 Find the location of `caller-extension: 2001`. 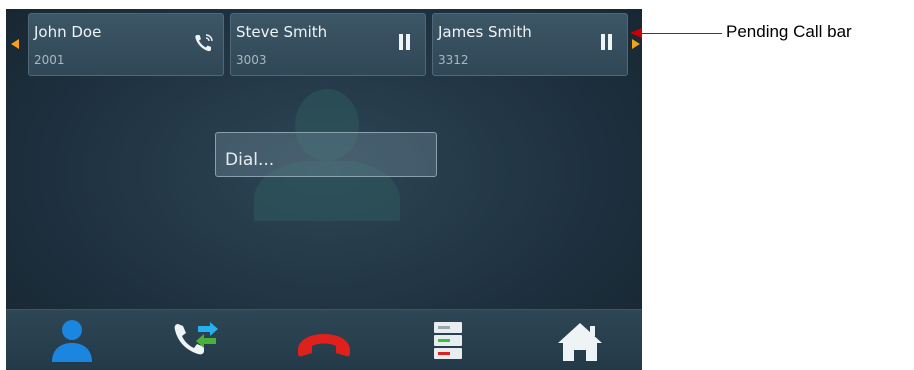

caller-extension: 2001 is located at coordinates (49, 60).